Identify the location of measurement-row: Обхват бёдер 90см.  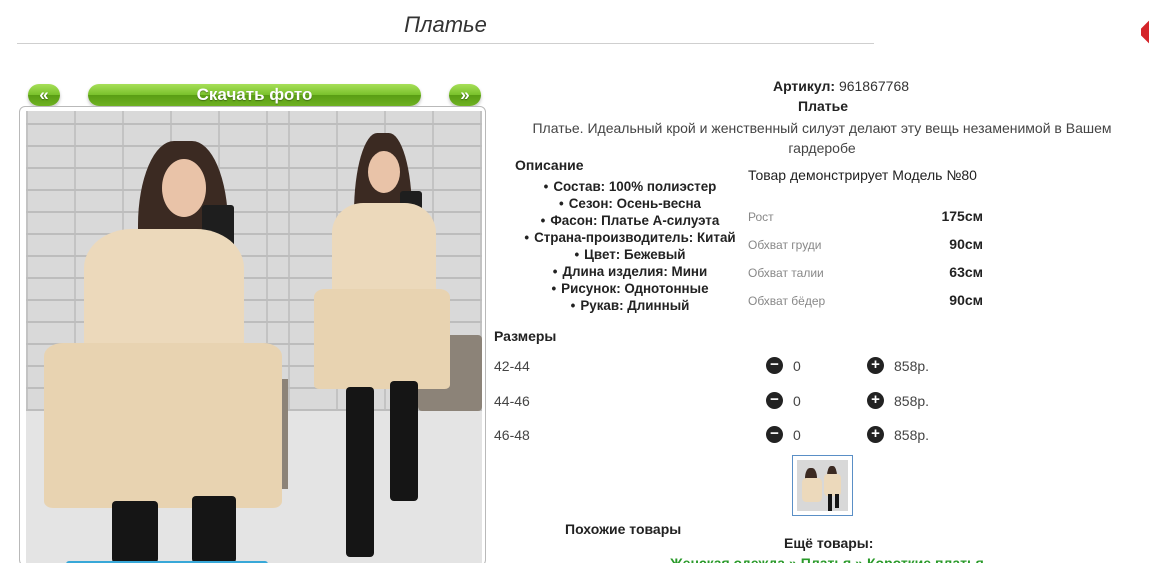
(868, 302).